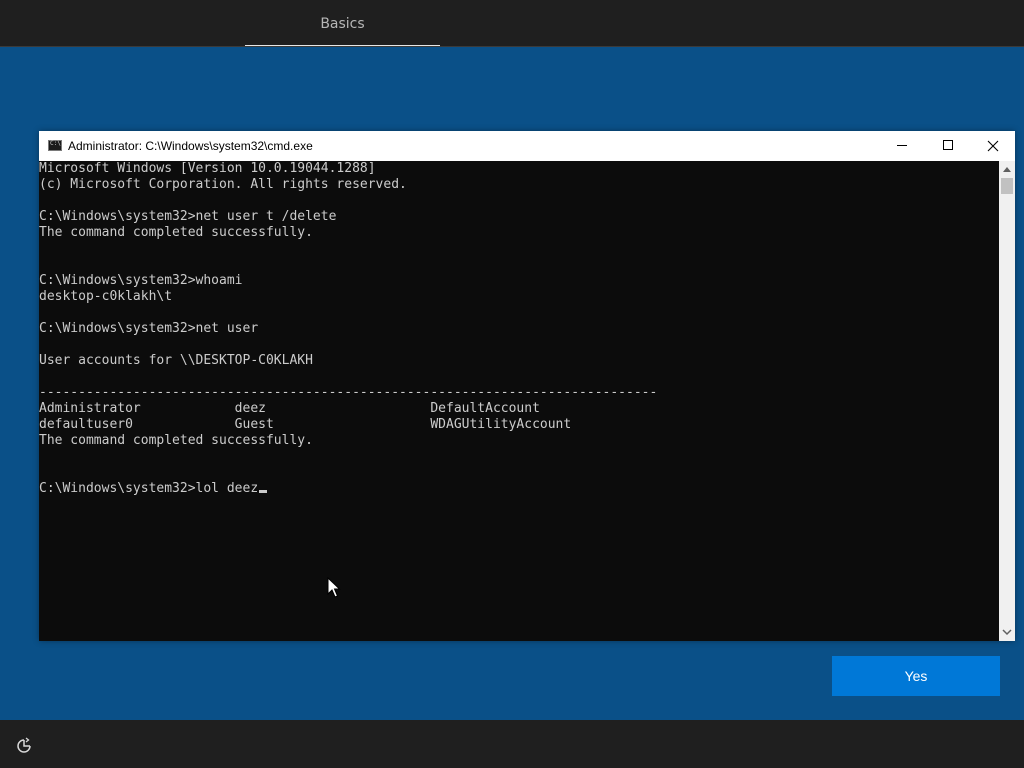  I want to click on header-divider, so click(512, 46).